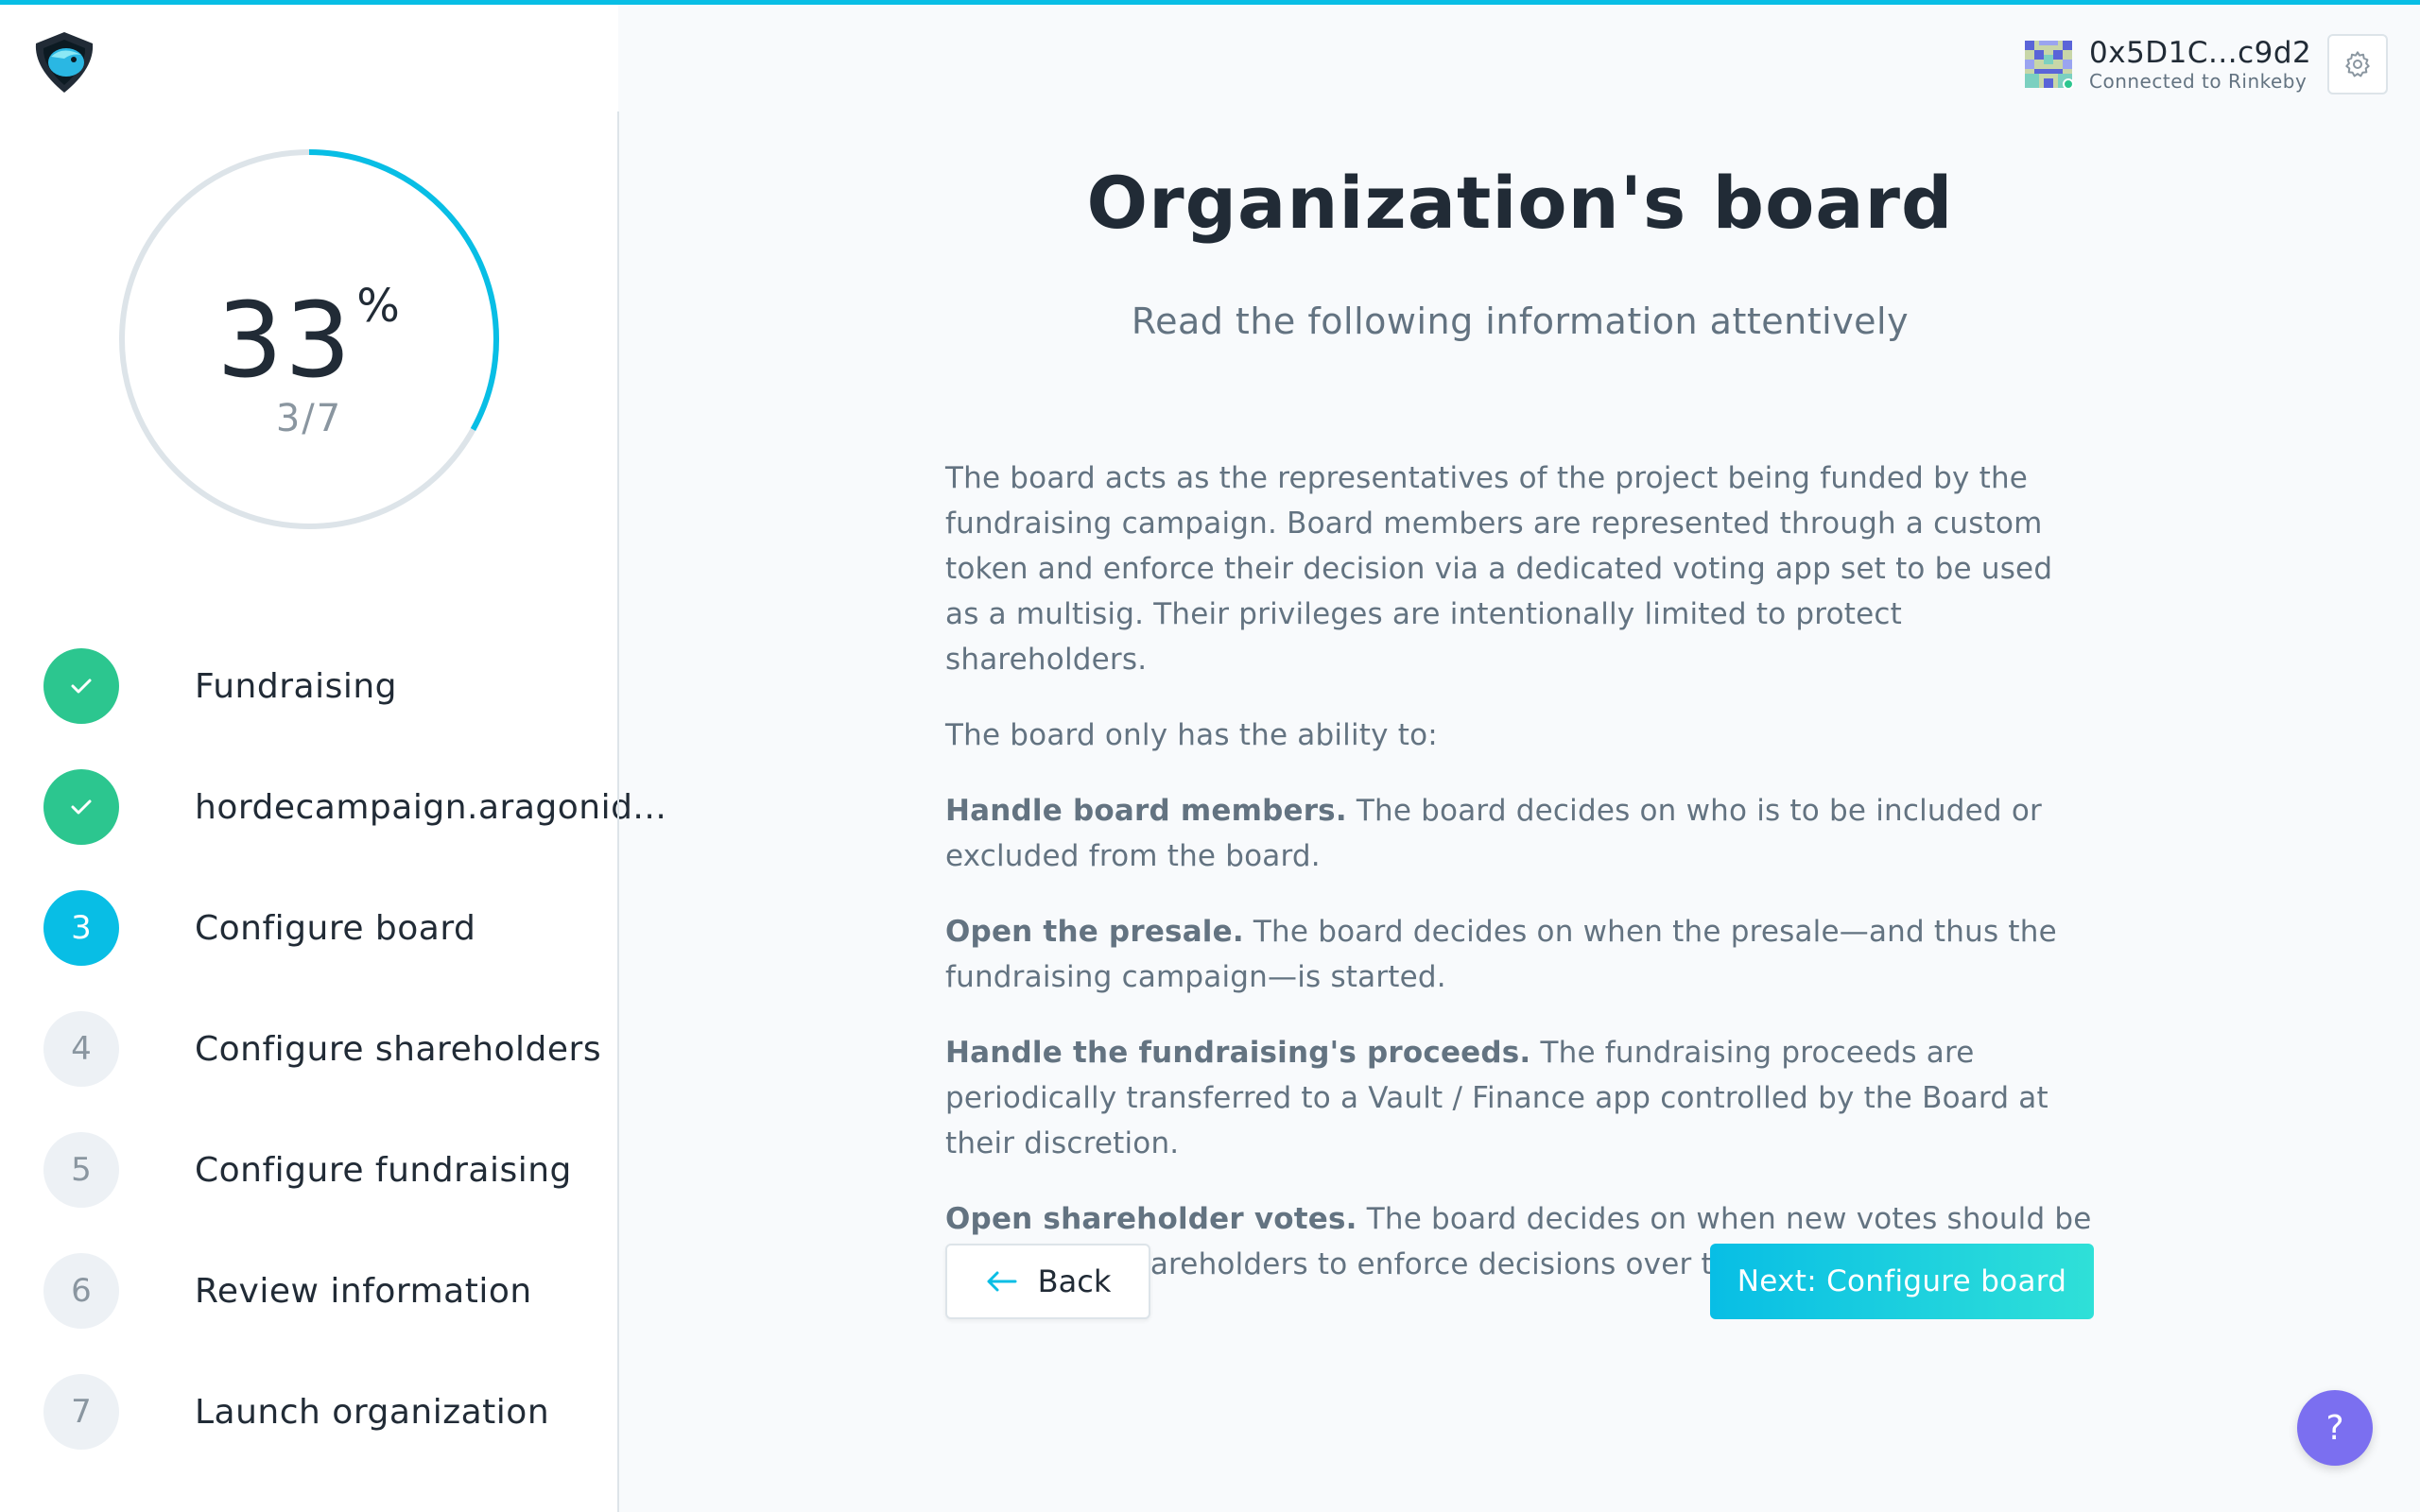 The image size is (2420, 1512). I want to click on back-button: Back, so click(1047, 1281).